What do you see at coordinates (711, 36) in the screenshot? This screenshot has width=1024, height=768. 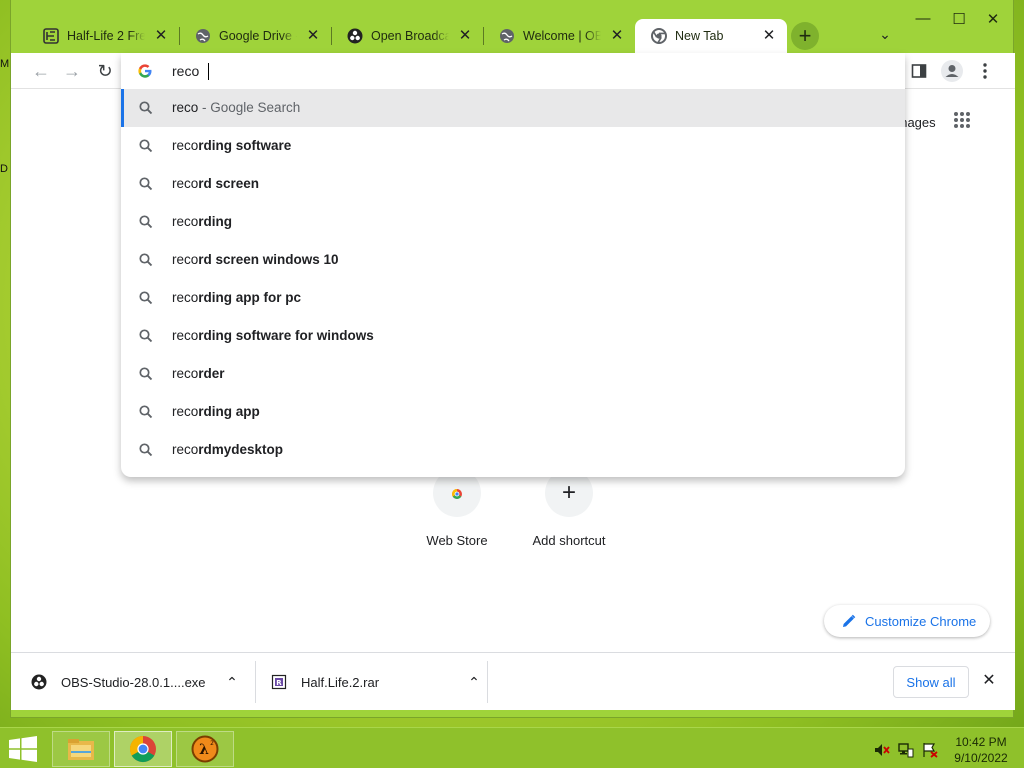 I see `tab-new-tab: New Tab ✕` at bounding box center [711, 36].